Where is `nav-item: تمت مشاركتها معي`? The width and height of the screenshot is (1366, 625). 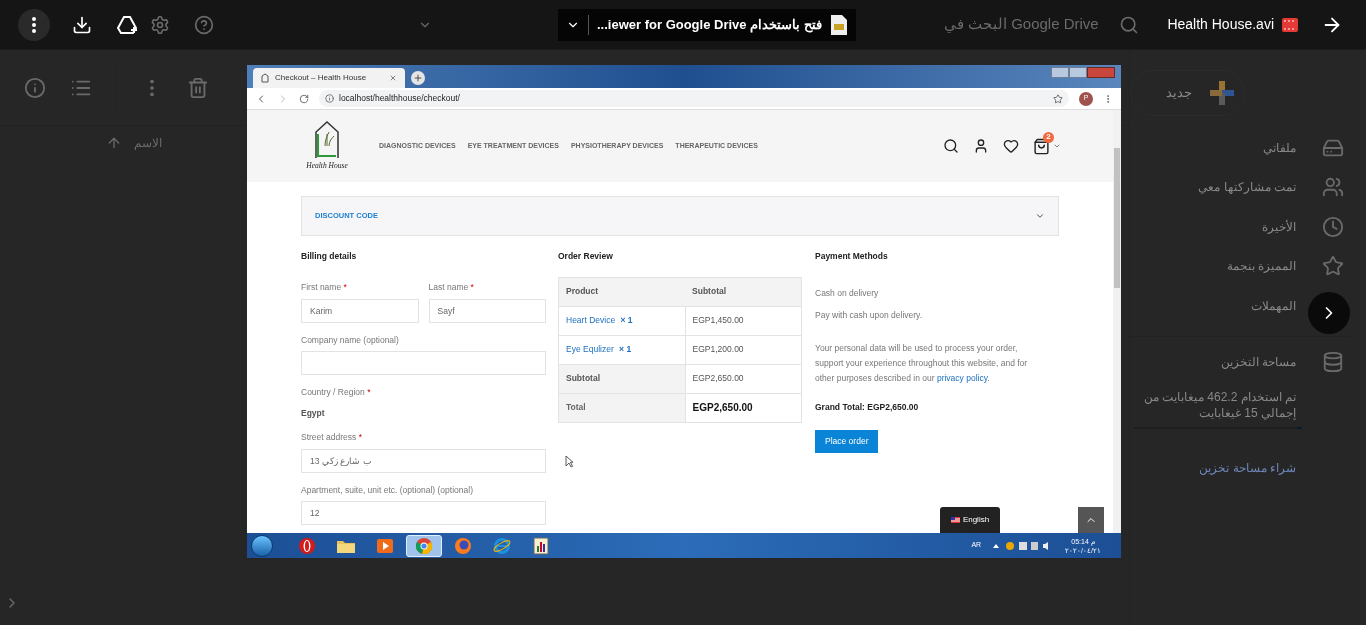 nav-item: تمت مشاركتها معي is located at coordinates (1247, 187).